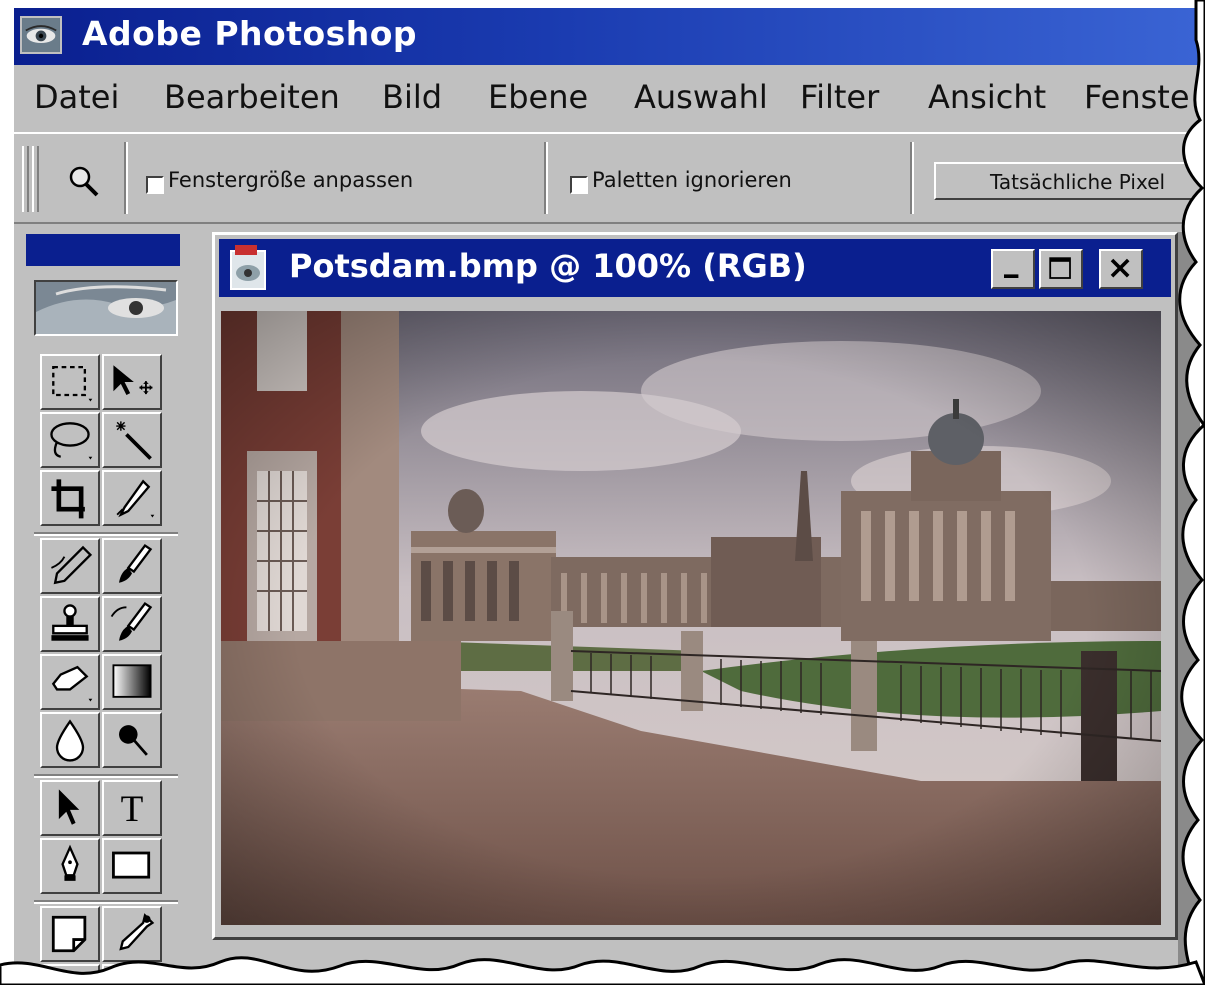  What do you see at coordinates (1061, 269) in the screenshot?
I see `maximize-button` at bounding box center [1061, 269].